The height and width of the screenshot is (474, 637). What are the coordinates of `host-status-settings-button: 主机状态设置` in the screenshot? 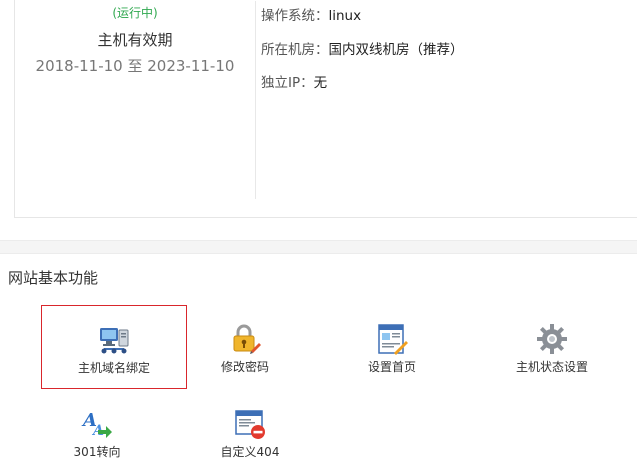 It's located at (552, 347).